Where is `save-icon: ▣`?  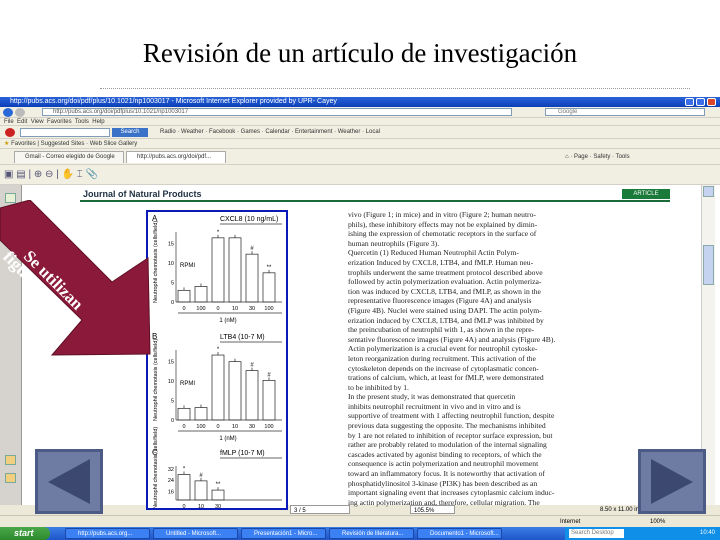
save-icon: ▣ is located at coordinates (8, 174).